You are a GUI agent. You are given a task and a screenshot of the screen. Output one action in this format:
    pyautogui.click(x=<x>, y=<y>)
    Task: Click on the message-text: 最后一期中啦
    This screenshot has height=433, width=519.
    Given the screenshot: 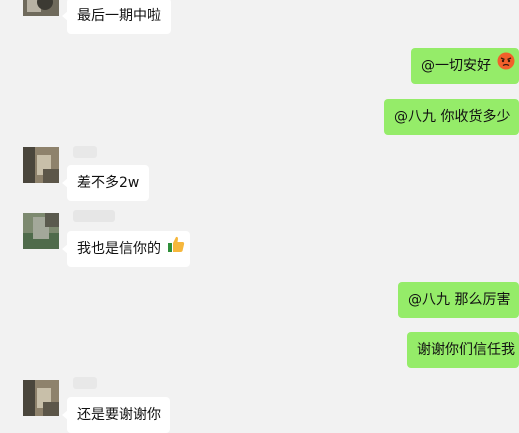 What is the action you would take?
    pyautogui.click(x=119, y=16)
    